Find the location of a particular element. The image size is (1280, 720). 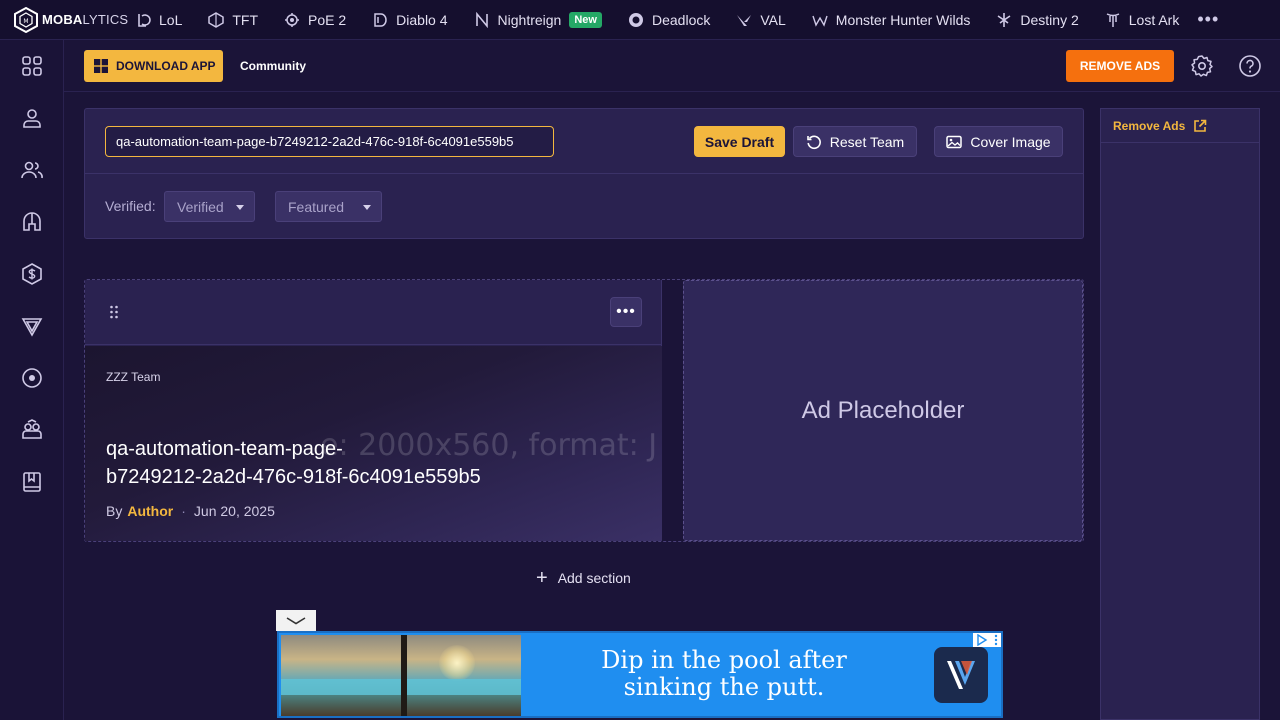

valorant-icon is located at coordinates (744, 20).